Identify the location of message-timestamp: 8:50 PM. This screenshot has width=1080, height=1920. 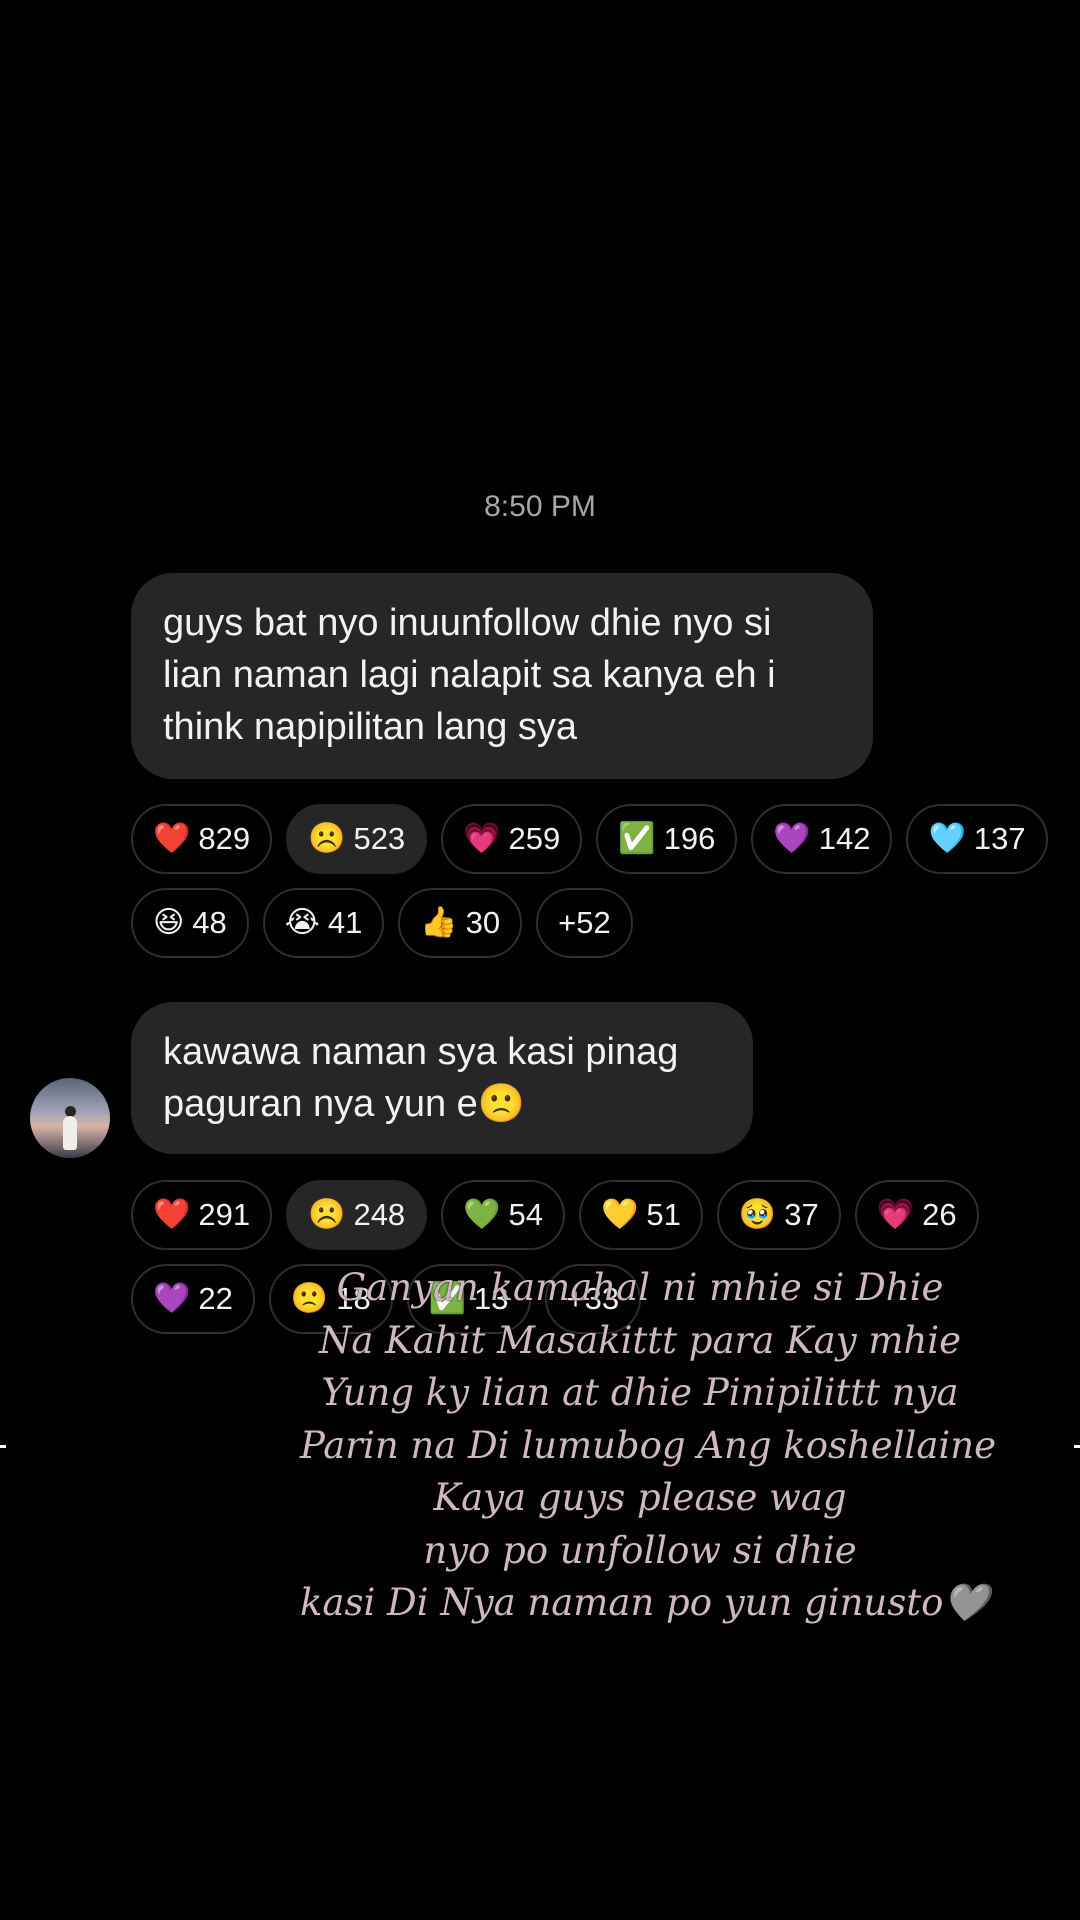
(540, 506).